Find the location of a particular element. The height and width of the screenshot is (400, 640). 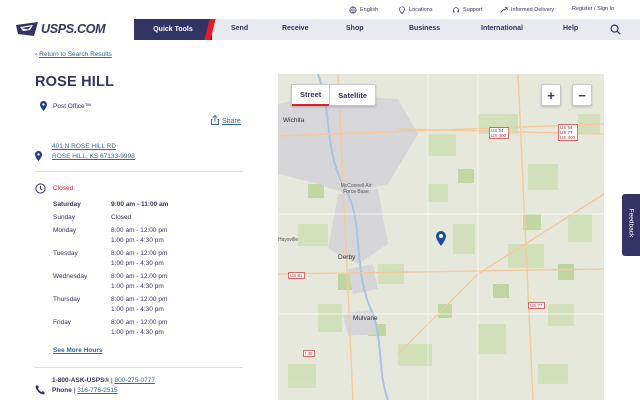

locations-link: Locations is located at coordinates (415, 10).